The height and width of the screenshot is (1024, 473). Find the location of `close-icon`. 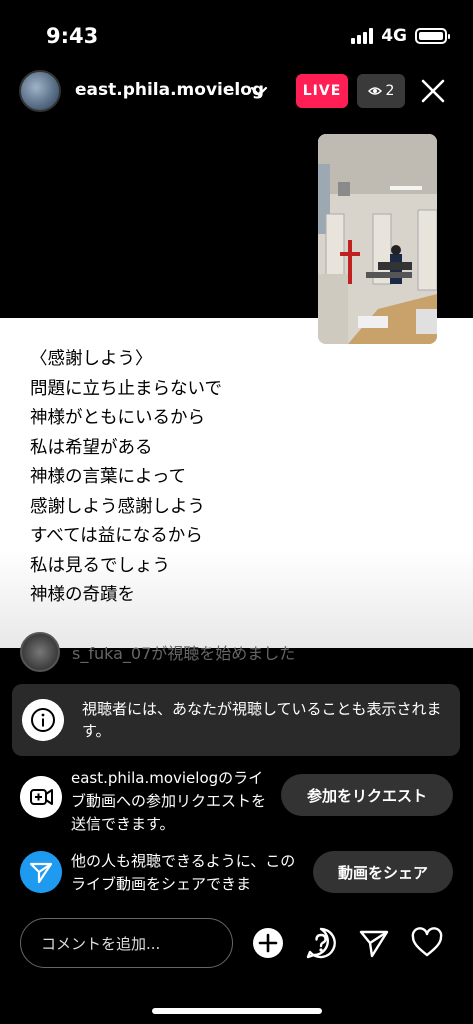

close-icon is located at coordinates (433, 91).